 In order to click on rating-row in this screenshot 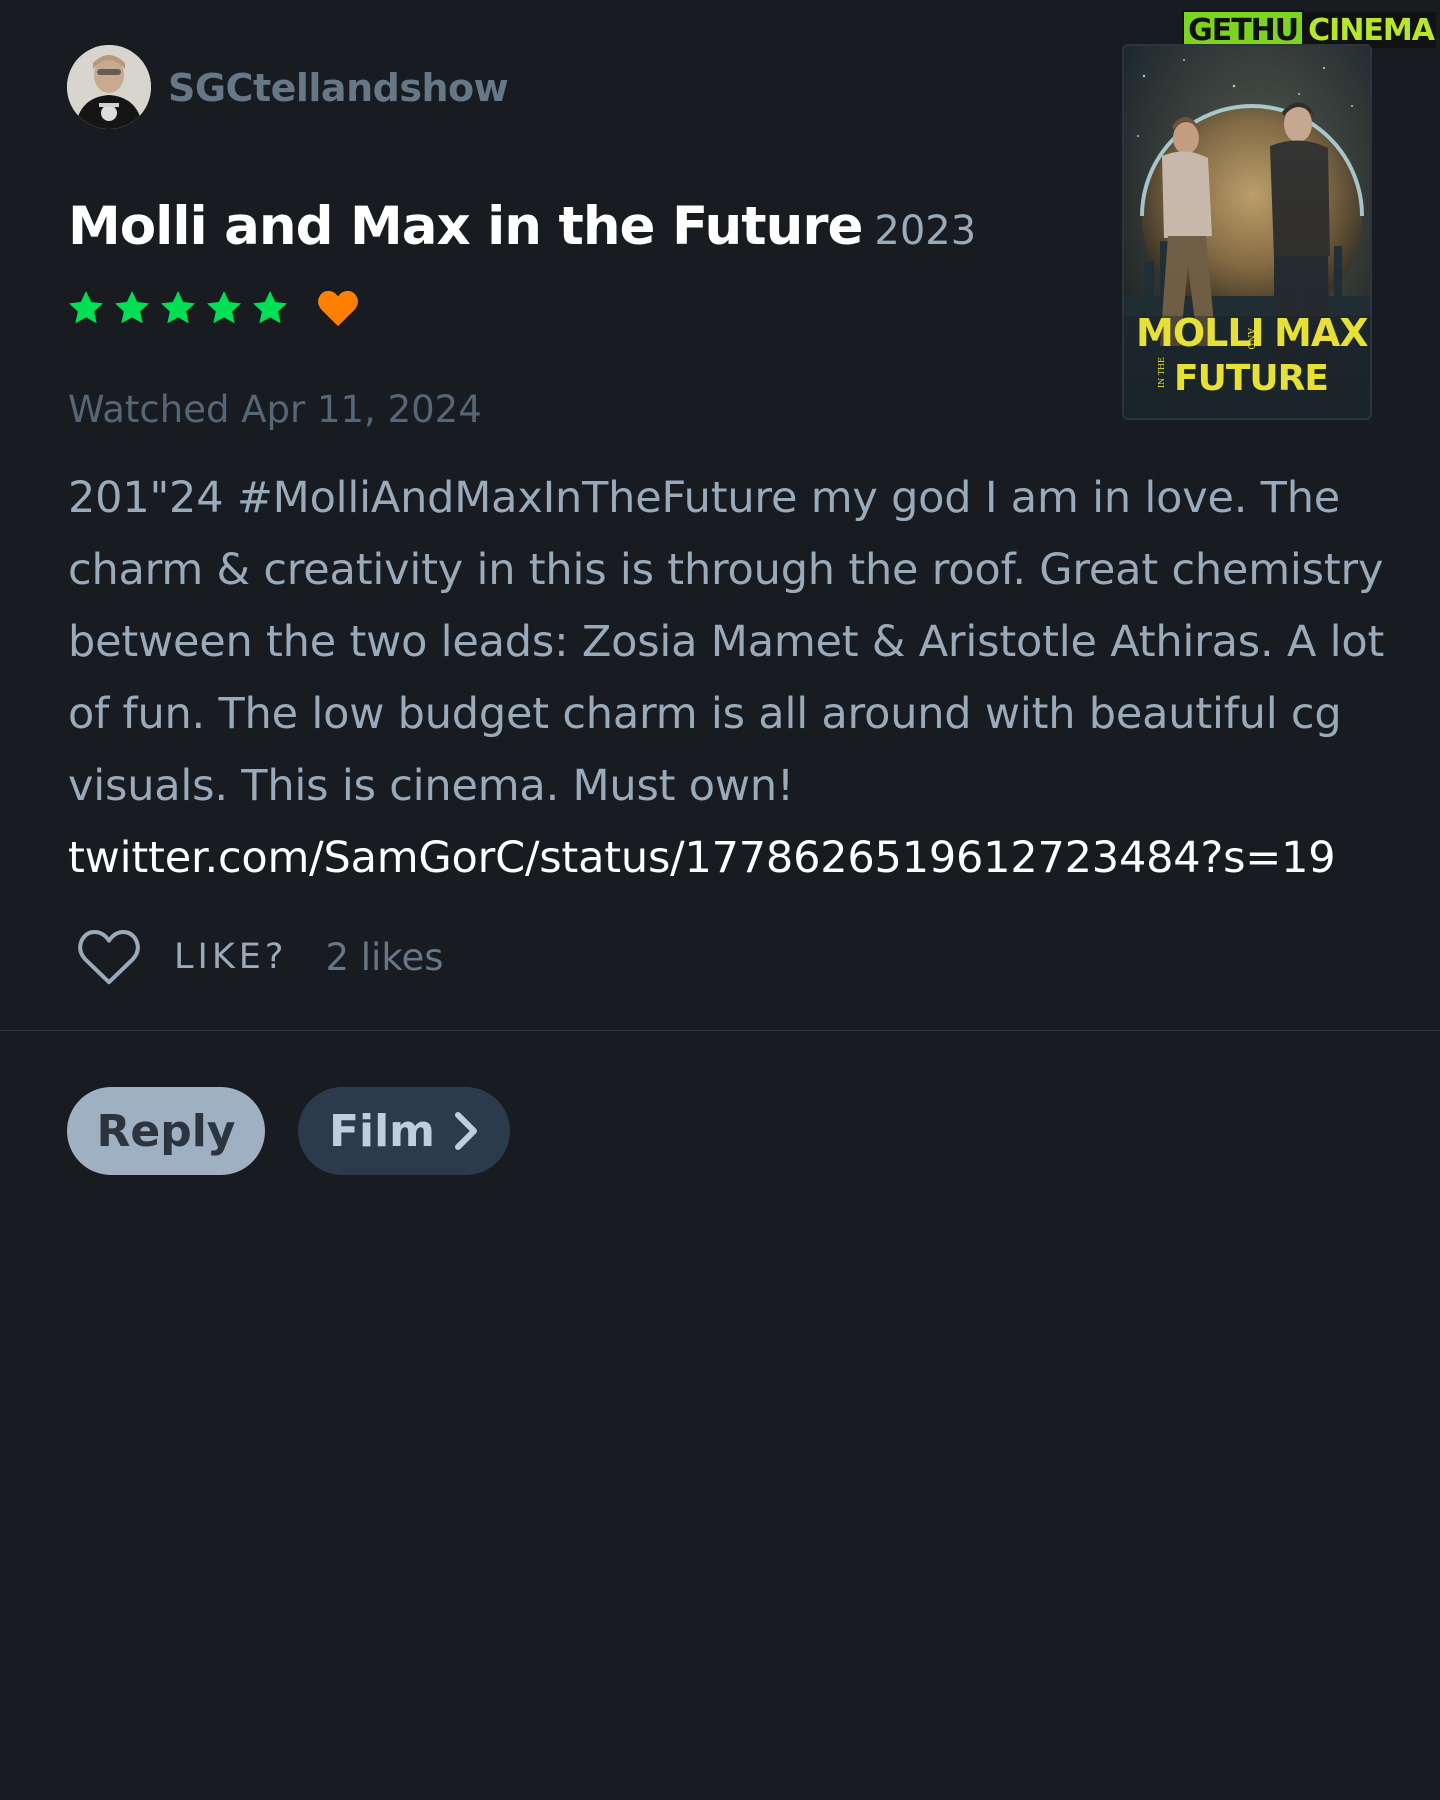, I will do `click(213, 308)`.